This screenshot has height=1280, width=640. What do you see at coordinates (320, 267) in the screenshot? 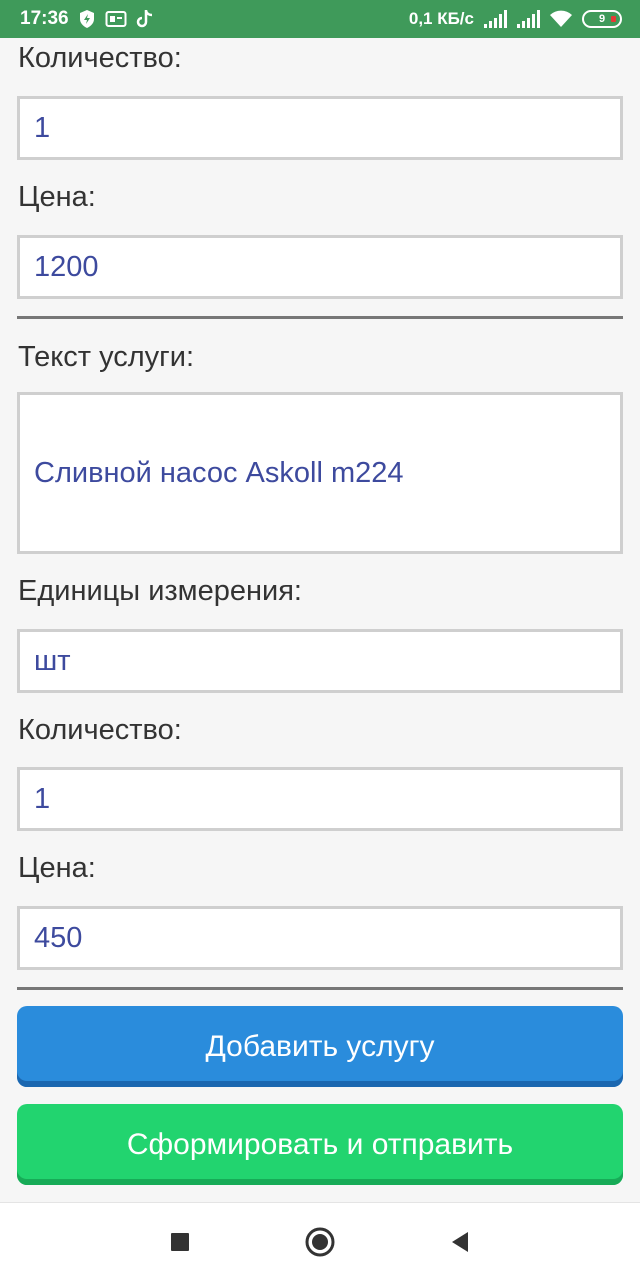
I see `price-input: 1200` at bounding box center [320, 267].